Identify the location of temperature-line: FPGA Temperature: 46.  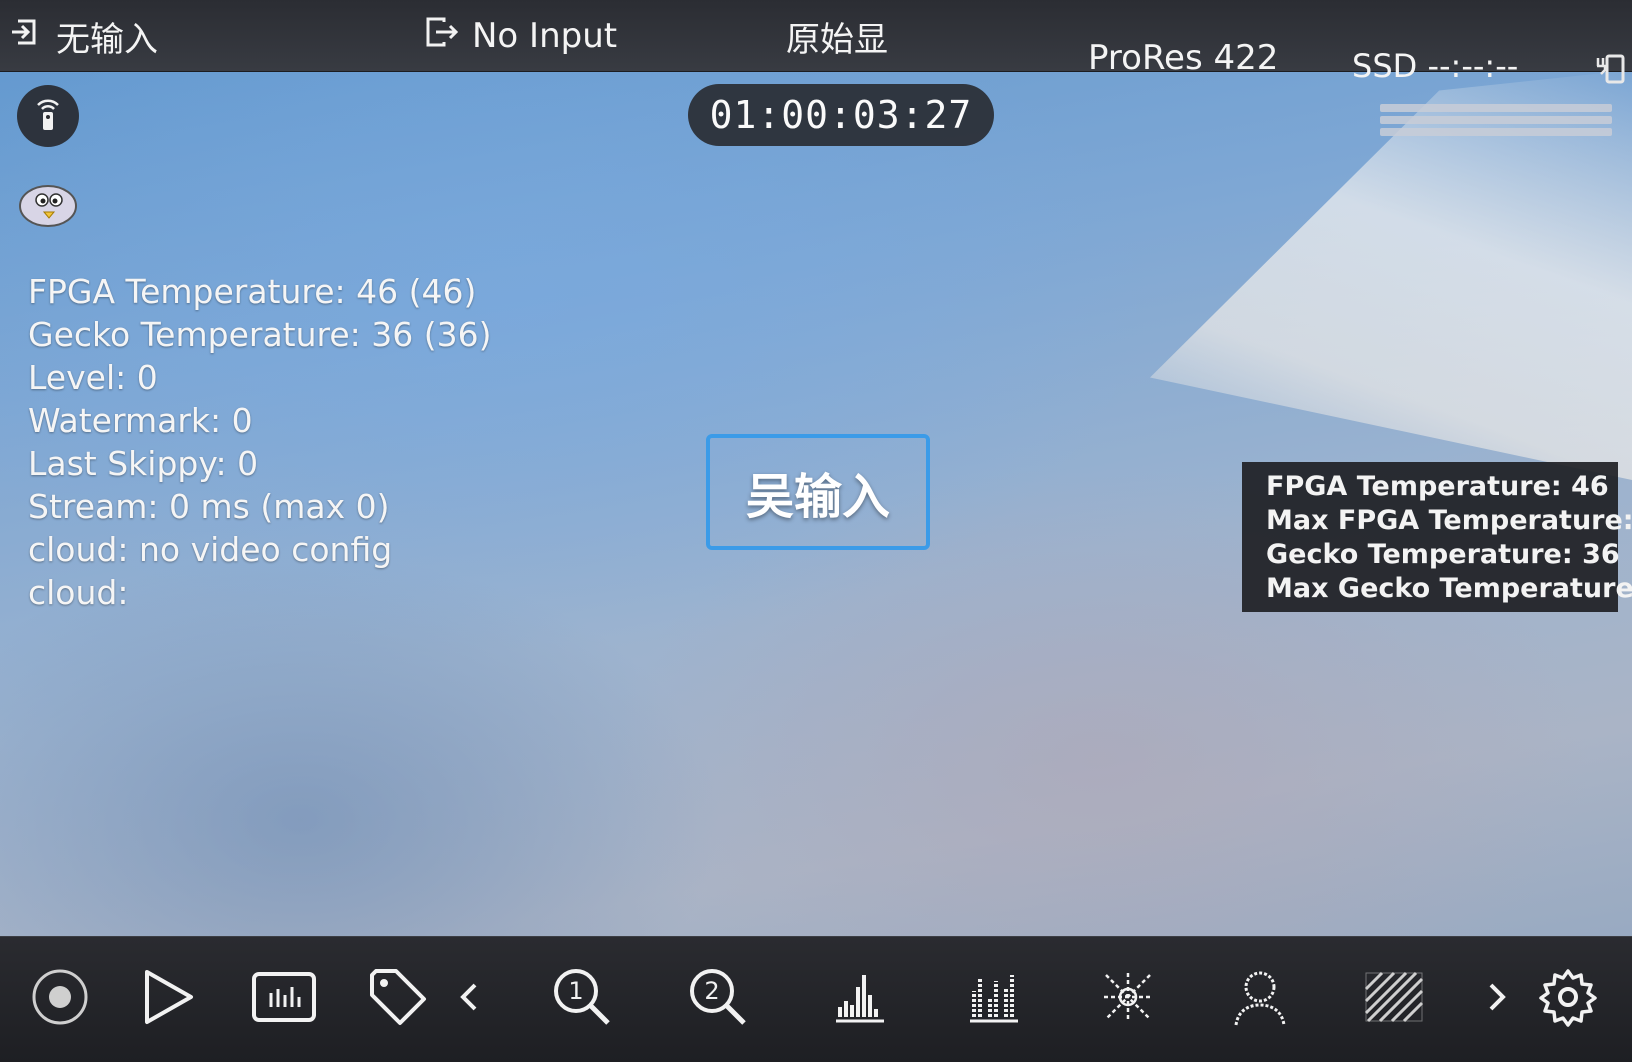
(1437, 486).